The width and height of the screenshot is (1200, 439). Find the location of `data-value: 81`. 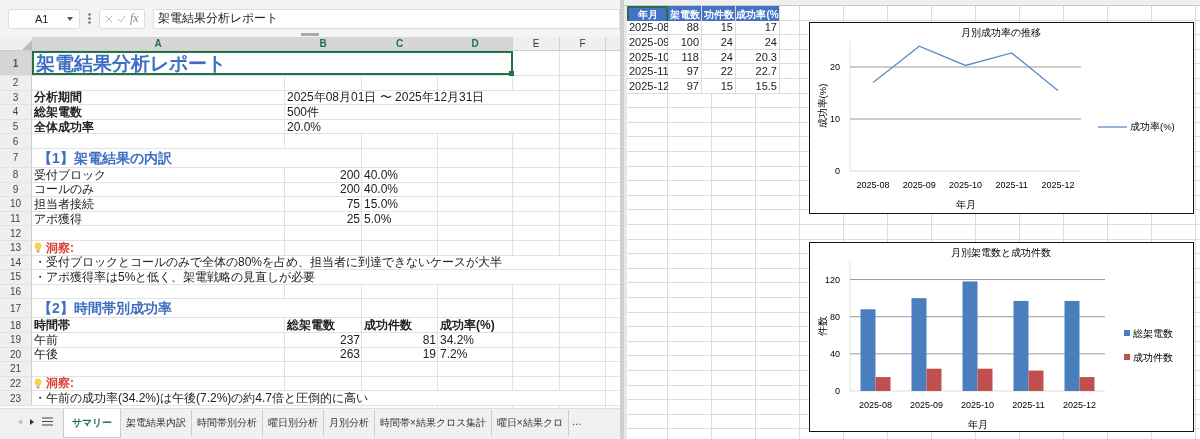

data-value: 81 is located at coordinates (429, 339).